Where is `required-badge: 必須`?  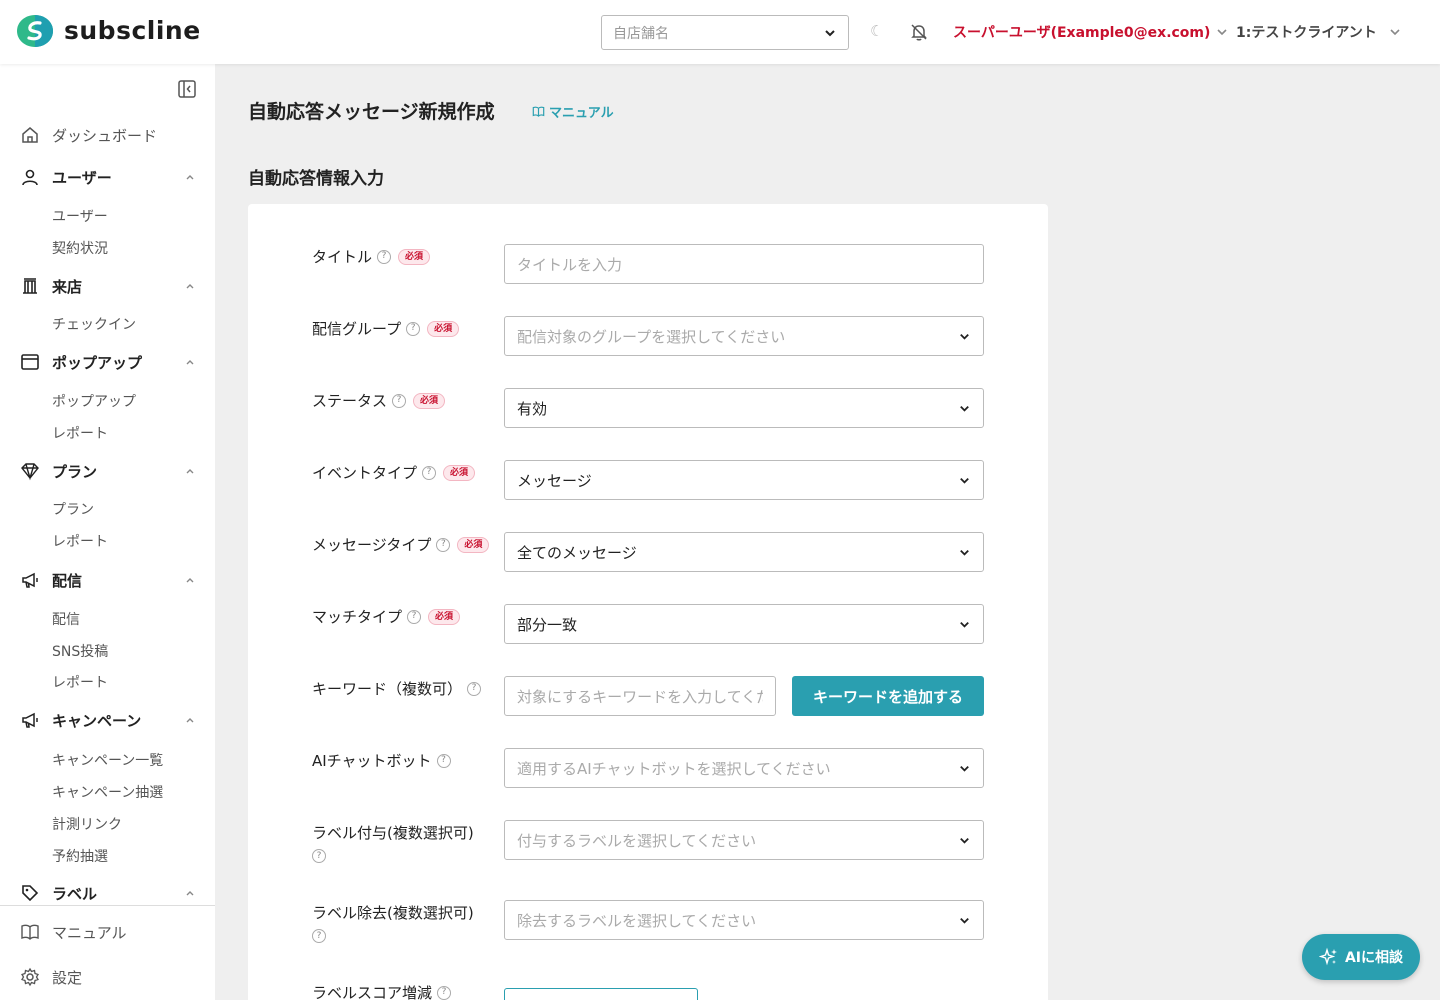 required-badge: 必須 is located at coordinates (429, 400).